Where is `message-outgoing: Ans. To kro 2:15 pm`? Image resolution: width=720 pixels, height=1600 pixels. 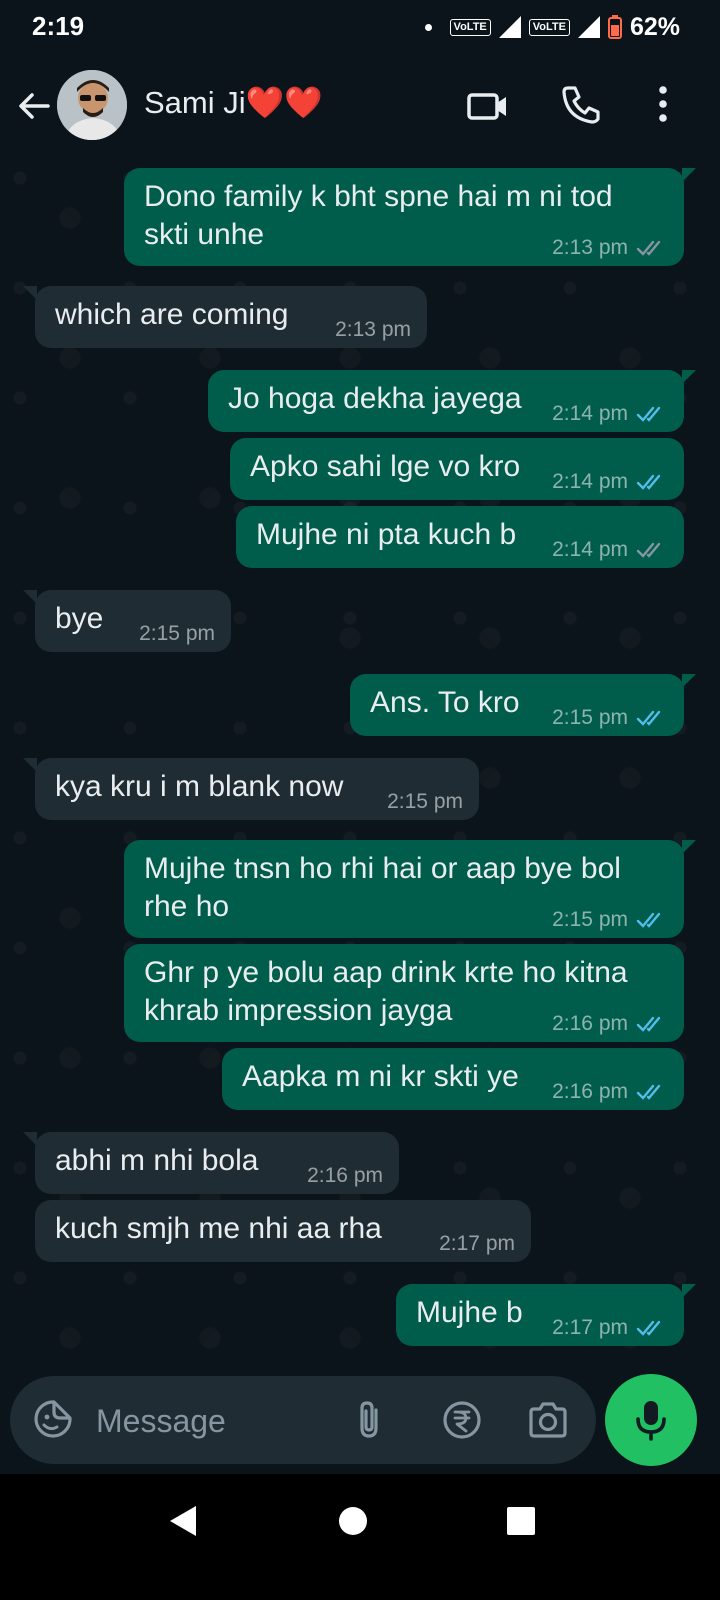
message-outgoing: Ans. To kro 2:15 pm is located at coordinates (523, 705).